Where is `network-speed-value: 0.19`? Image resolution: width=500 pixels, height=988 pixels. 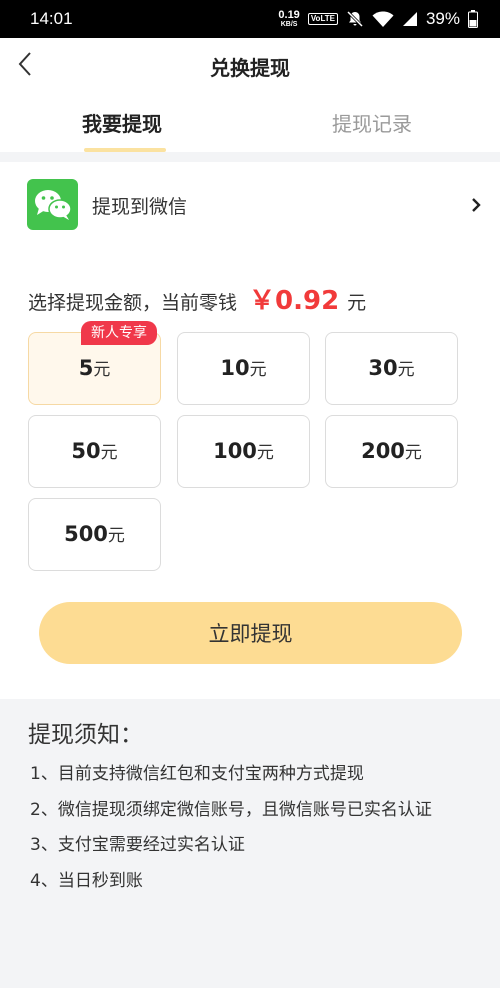 network-speed-value: 0.19 is located at coordinates (289, 15).